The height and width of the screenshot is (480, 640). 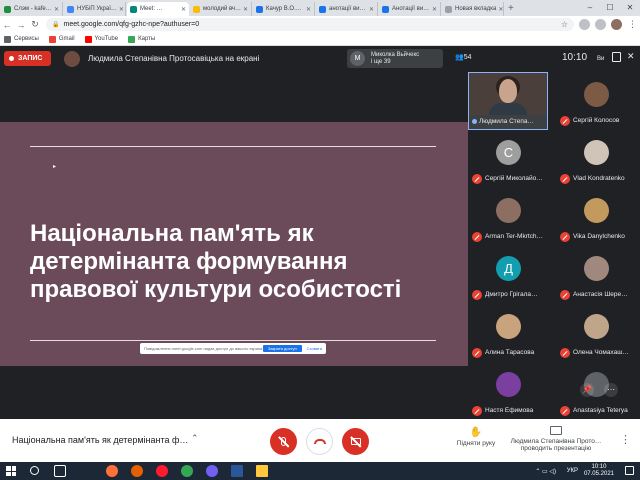 What do you see at coordinates (187, 471) in the screenshot?
I see `chrome-icon` at bounding box center [187, 471].